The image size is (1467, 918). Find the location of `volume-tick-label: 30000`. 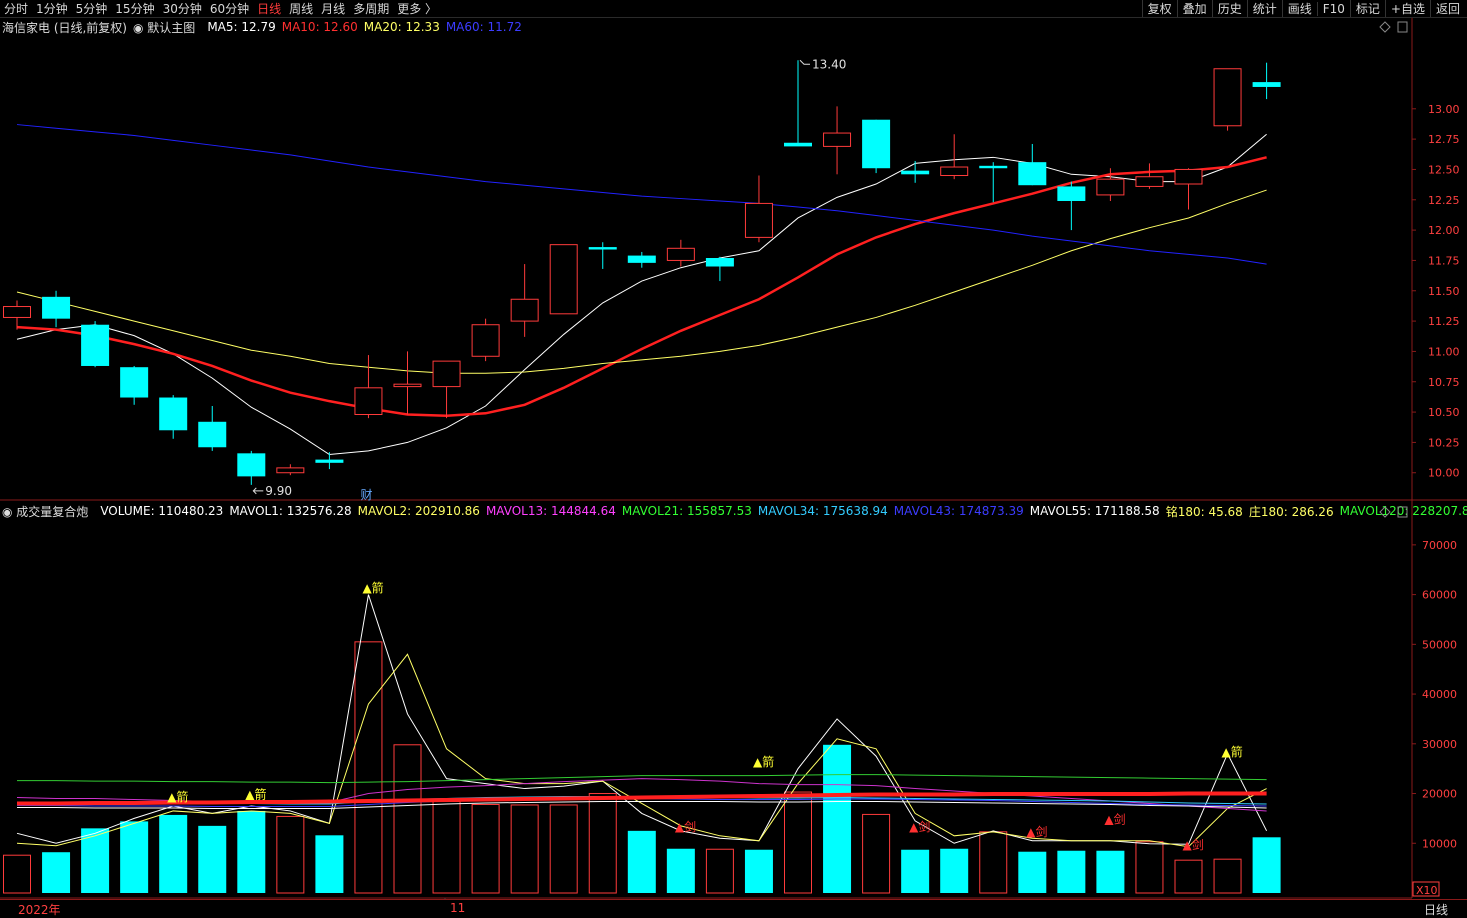

volume-tick-label: 30000 is located at coordinates (1439, 744).